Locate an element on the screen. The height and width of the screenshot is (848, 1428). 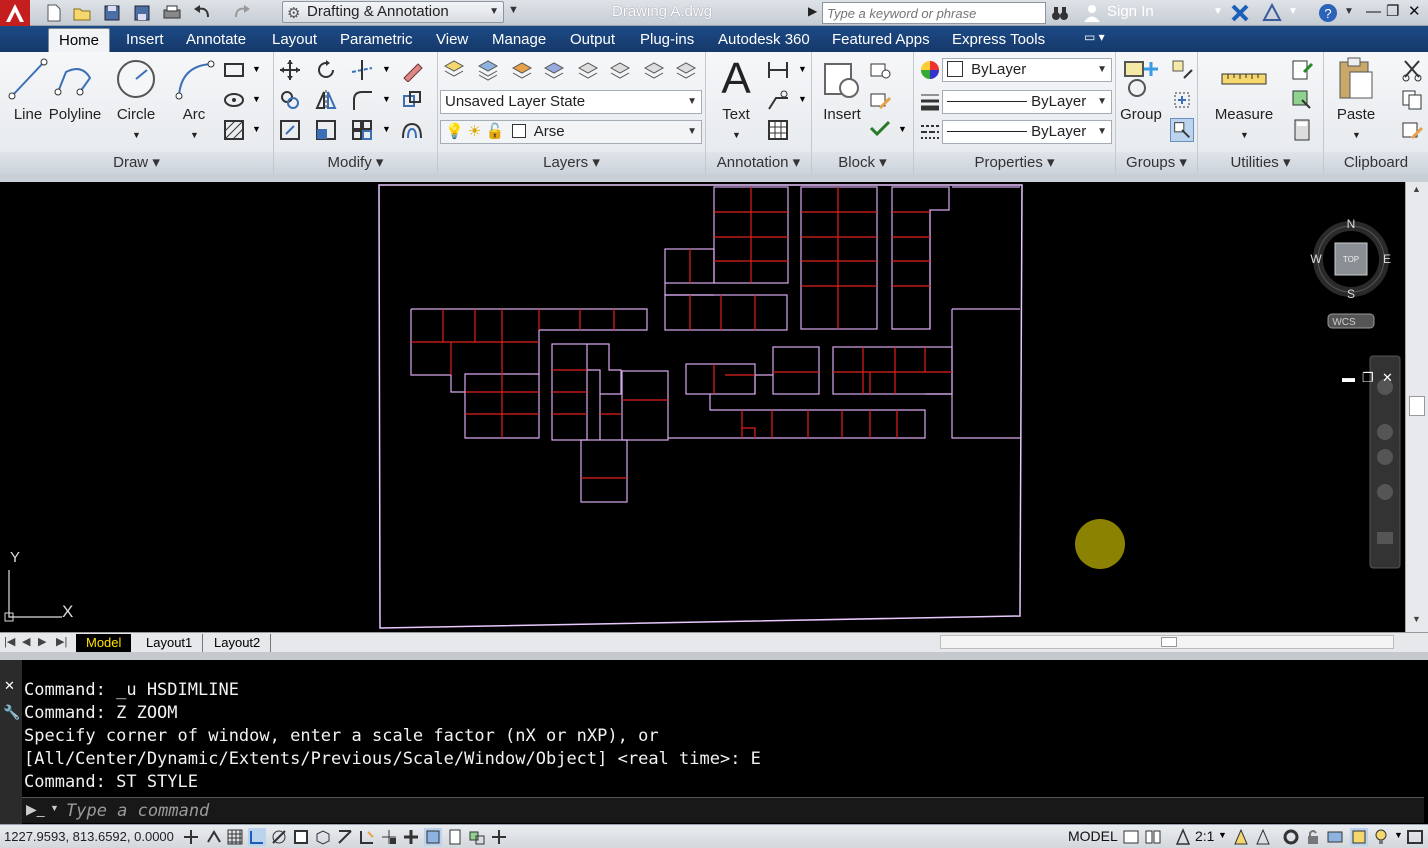
close-button: ✕ is located at coordinates (1414, 13).